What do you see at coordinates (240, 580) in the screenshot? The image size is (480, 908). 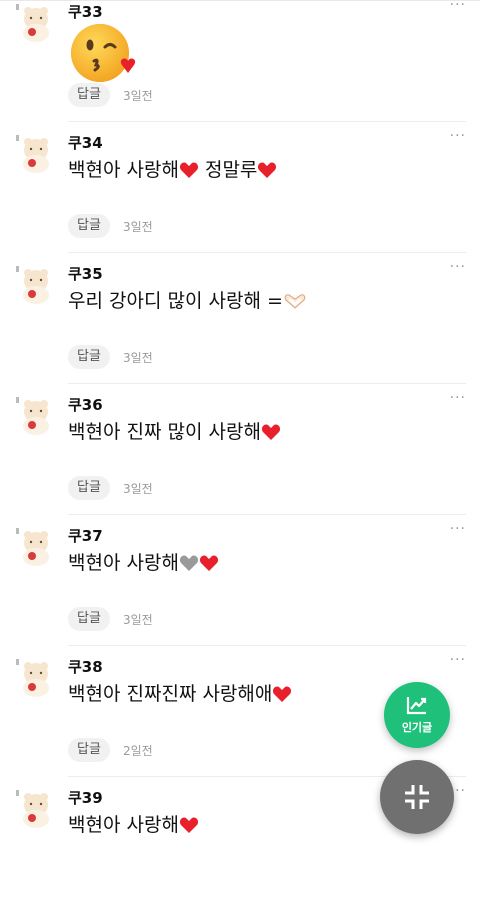 I see `comment-item: 쿠37 ··· 백현아 사랑해 답글 3일전` at bounding box center [240, 580].